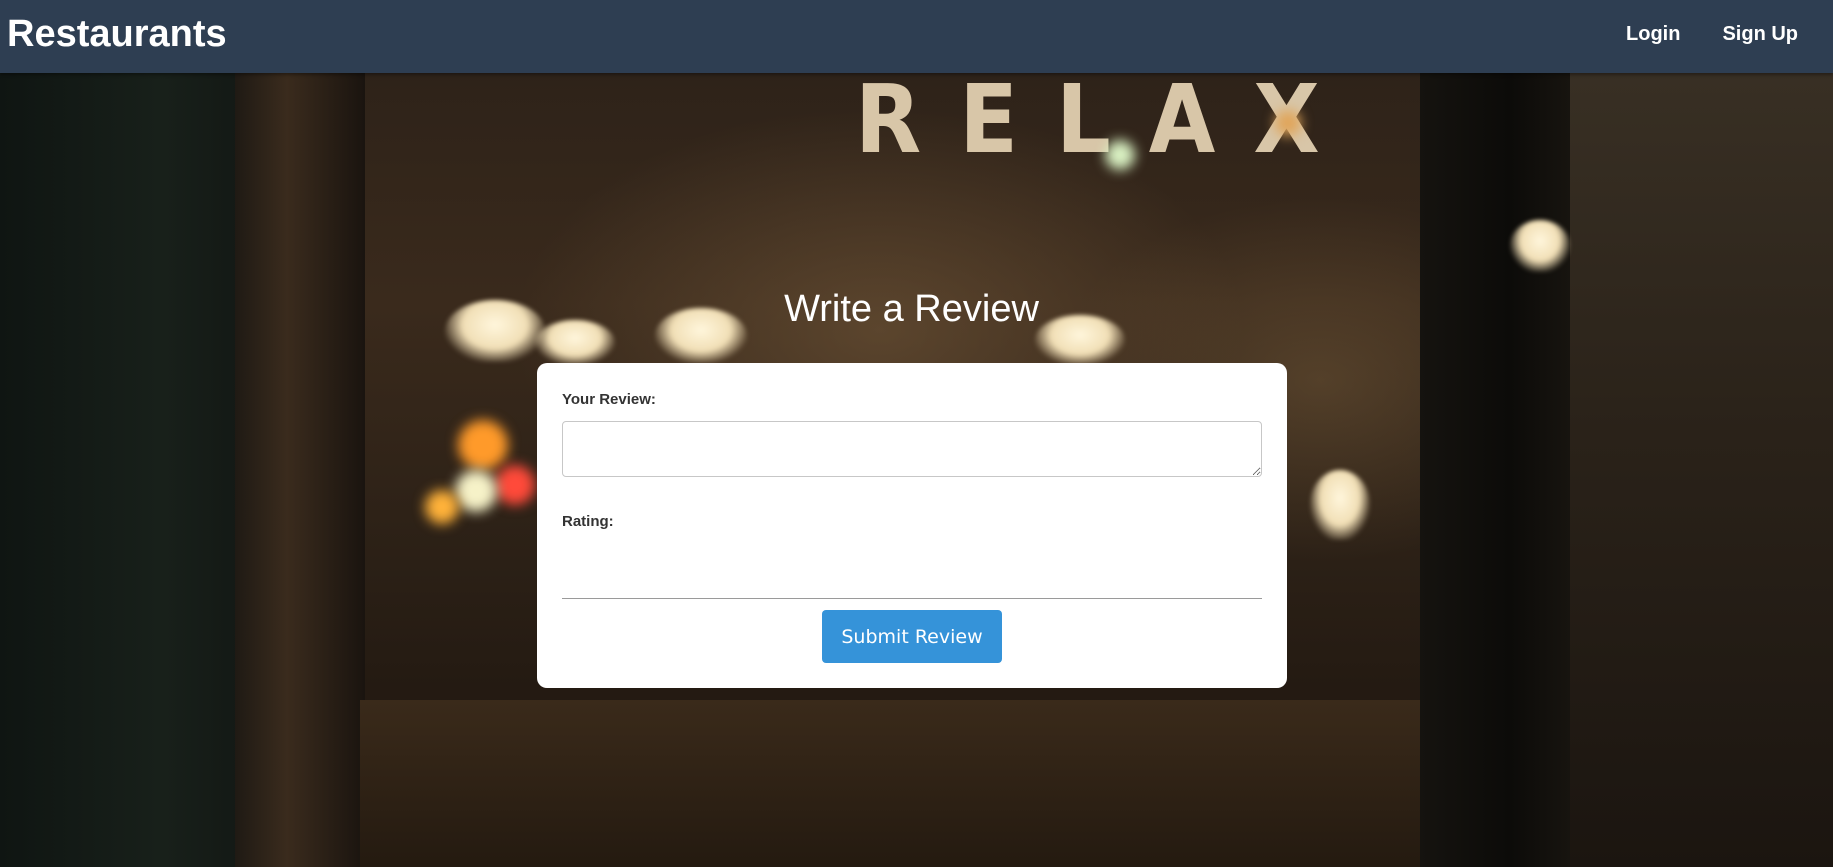 This screenshot has width=1833, height=867. I want to click on signup-link: Sign Up, so click(1760, 34).